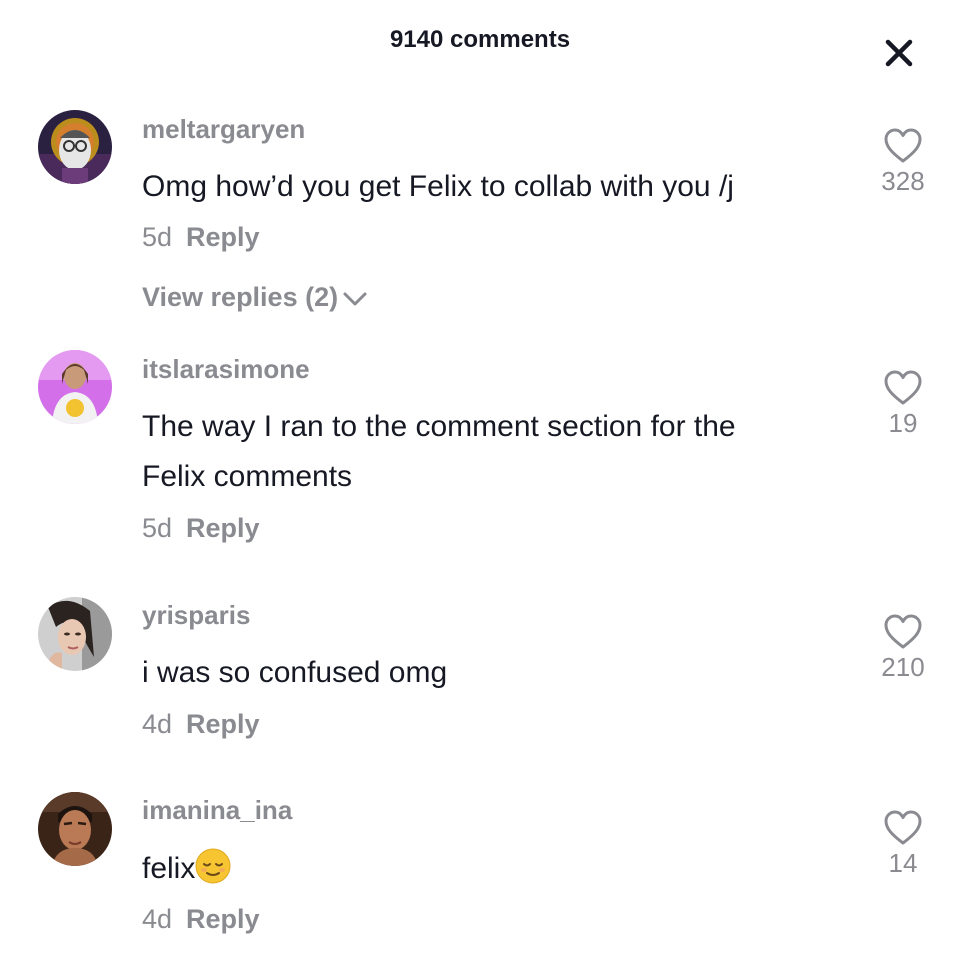 This screenshot has height=956, width=960. I want to click on comment-username: meltargaryen, so click(223, 129).